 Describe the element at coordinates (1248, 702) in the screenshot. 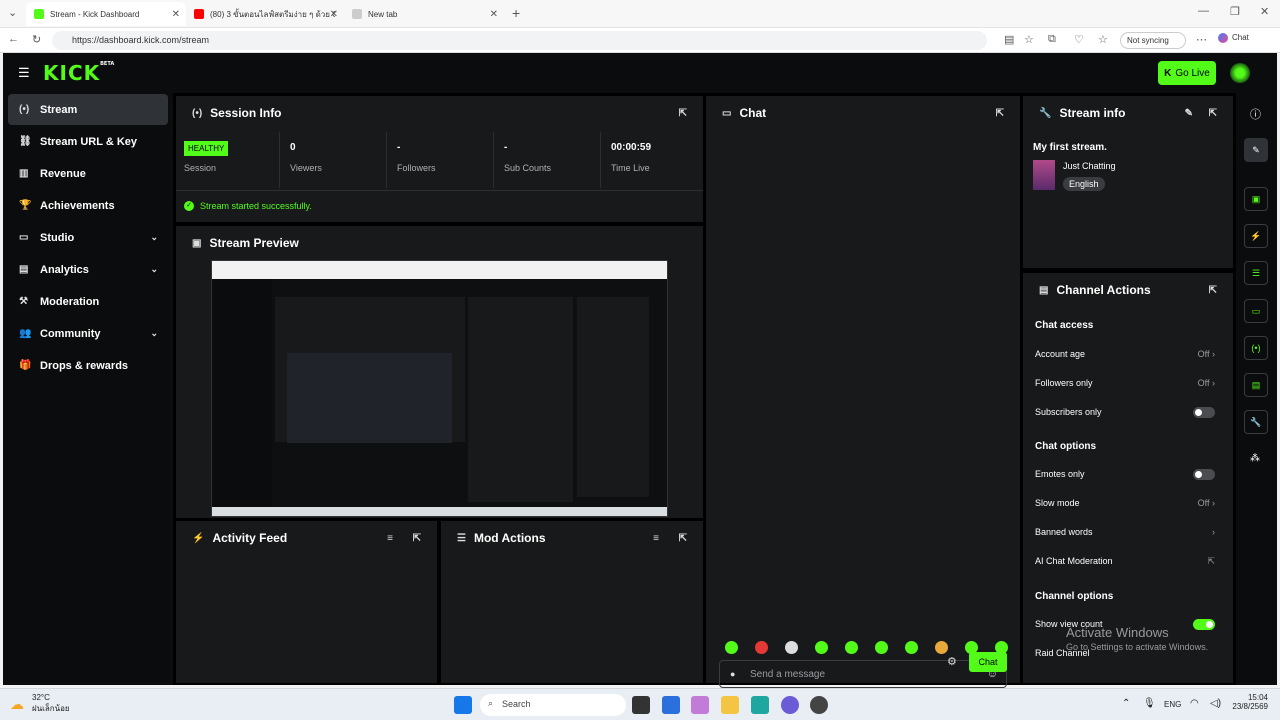

I see `clock: 15:04 23/8/2569` at that location.